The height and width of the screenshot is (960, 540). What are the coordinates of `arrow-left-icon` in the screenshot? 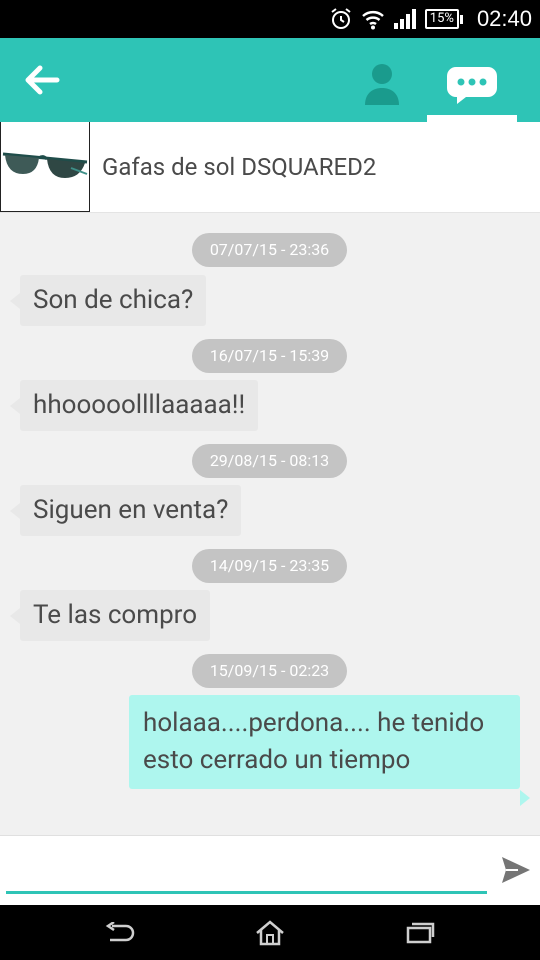 It's located at (42, 80).